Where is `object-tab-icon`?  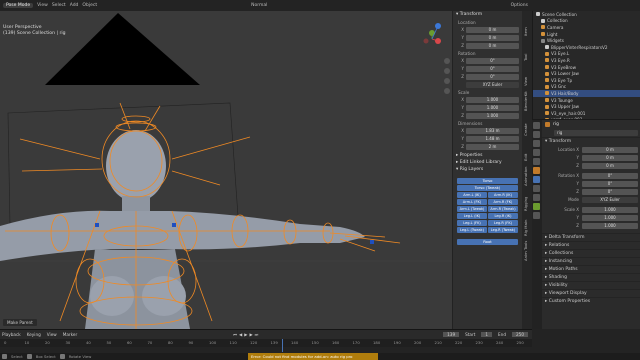
object-tab-icon is located at coordinates (536, 170).